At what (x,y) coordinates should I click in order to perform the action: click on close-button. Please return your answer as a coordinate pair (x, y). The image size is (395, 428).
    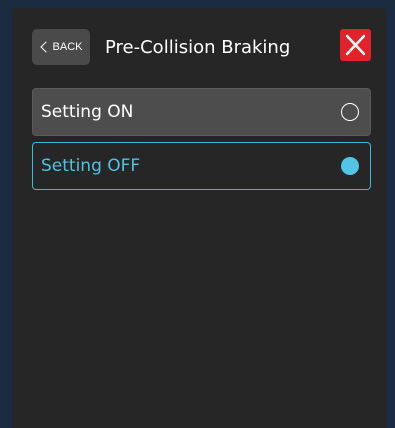
    Looking at the image, I should click on (355, 45).